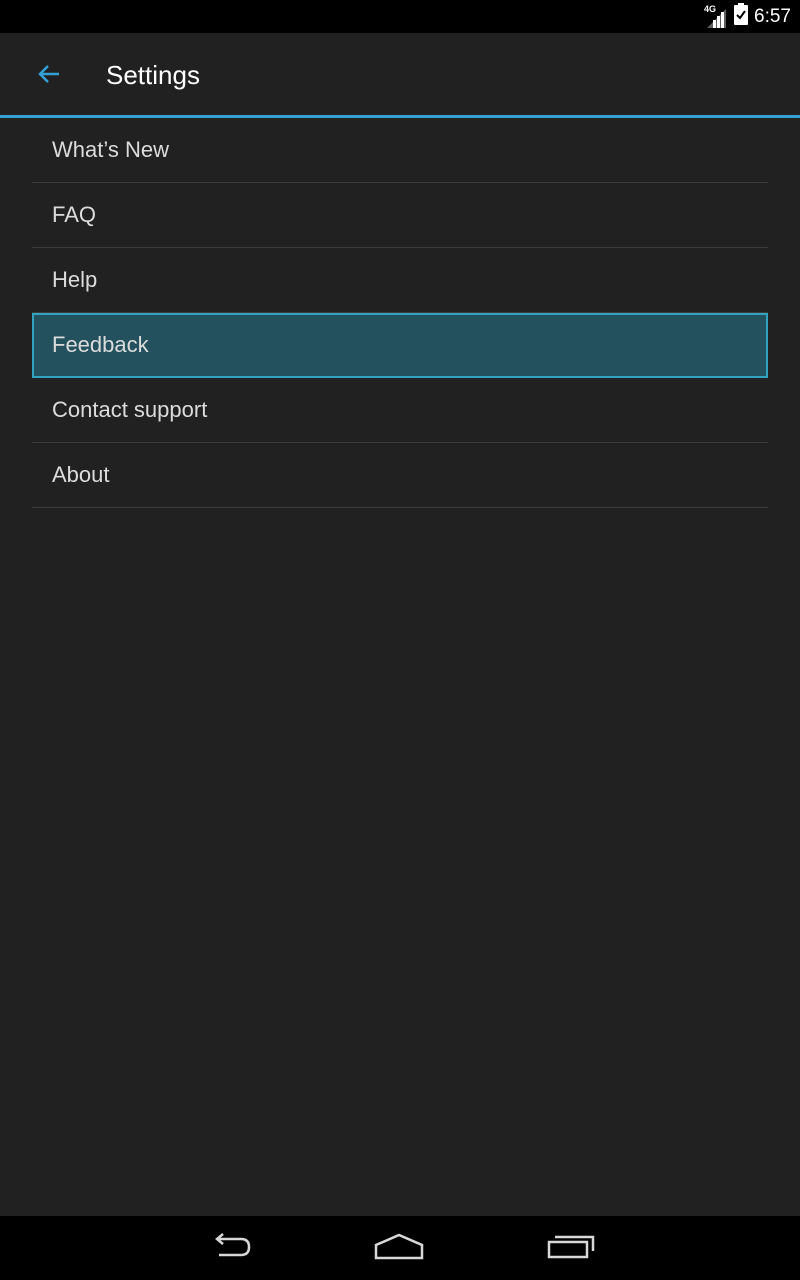  I want to click on nav-back-button, so click(229, 1248).